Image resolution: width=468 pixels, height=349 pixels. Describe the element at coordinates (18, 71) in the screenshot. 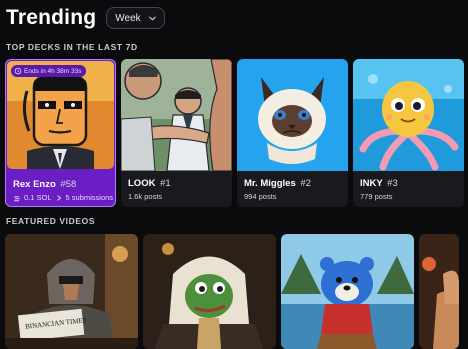

I see `clock-icon` at that location.